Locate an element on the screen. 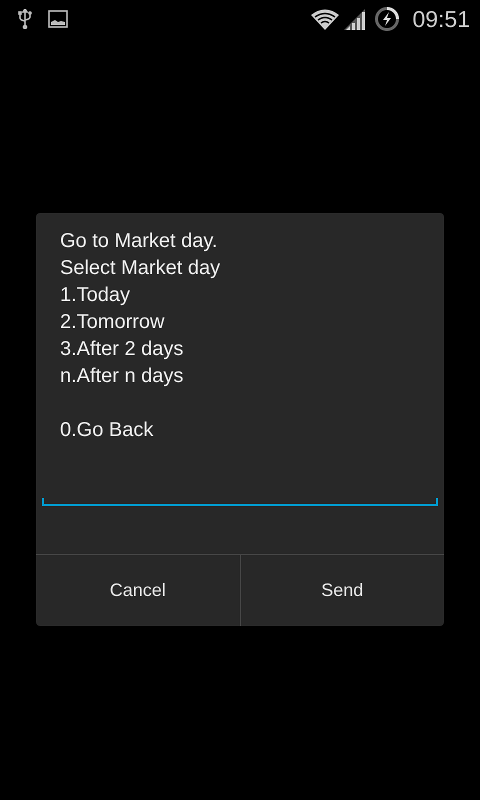 Image resolution: width=480 pixels, height=800 pixels. battery-charging-icon is located at coordinates (387, 19).